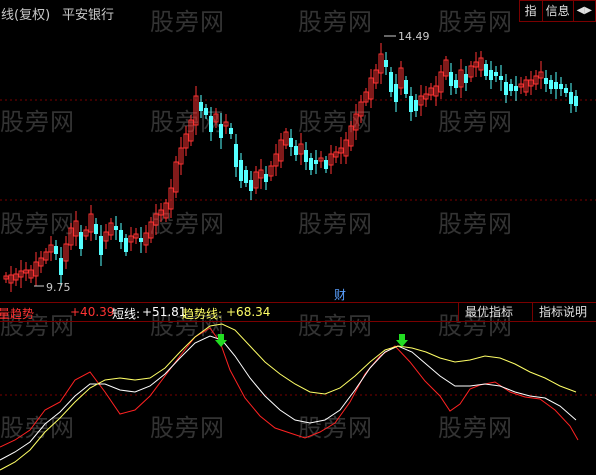 The image size is (596, 475). I want to click on high-price-label: 14.49, so click(414, 36).